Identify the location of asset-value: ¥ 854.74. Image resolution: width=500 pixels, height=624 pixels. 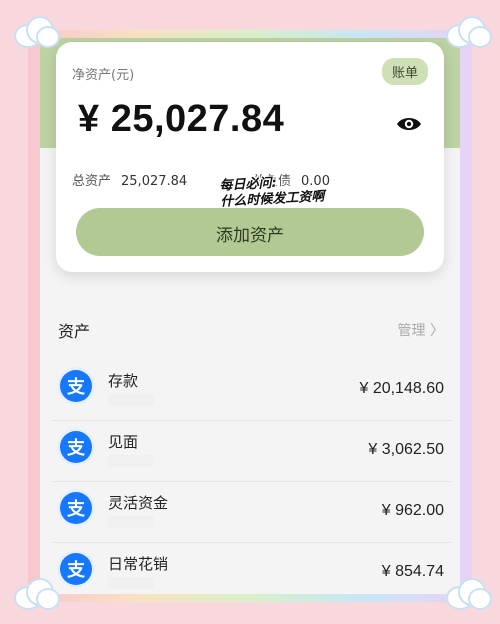
(412, 571).